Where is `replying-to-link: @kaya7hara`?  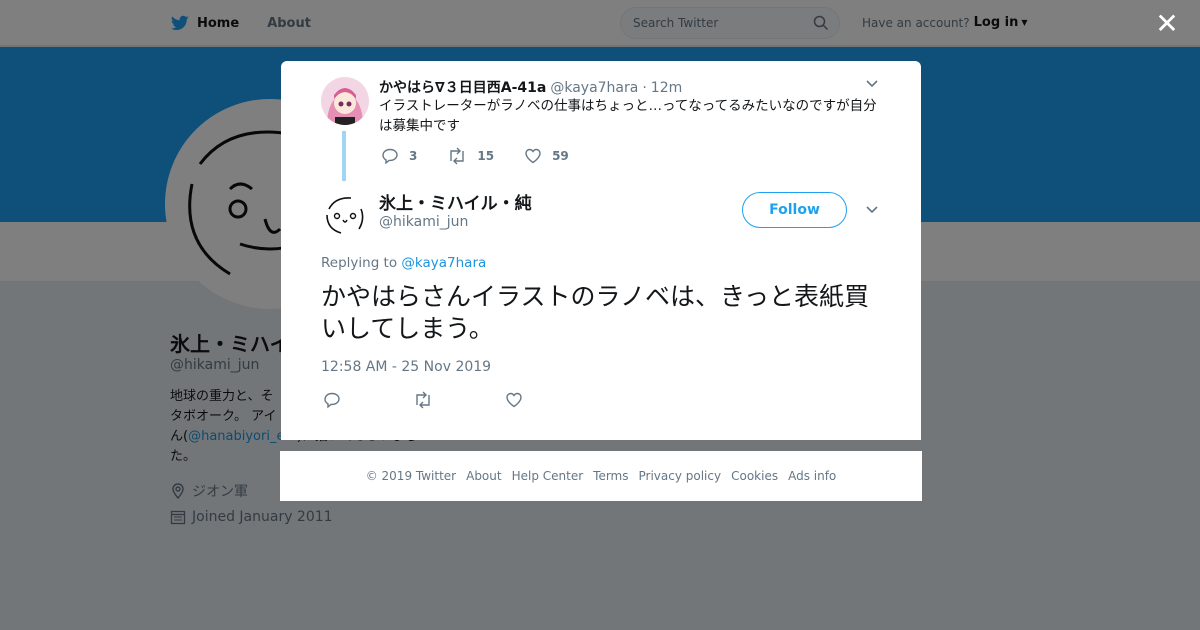
replying-to-link: @kaya7hara is located at coordinates (443, 263).